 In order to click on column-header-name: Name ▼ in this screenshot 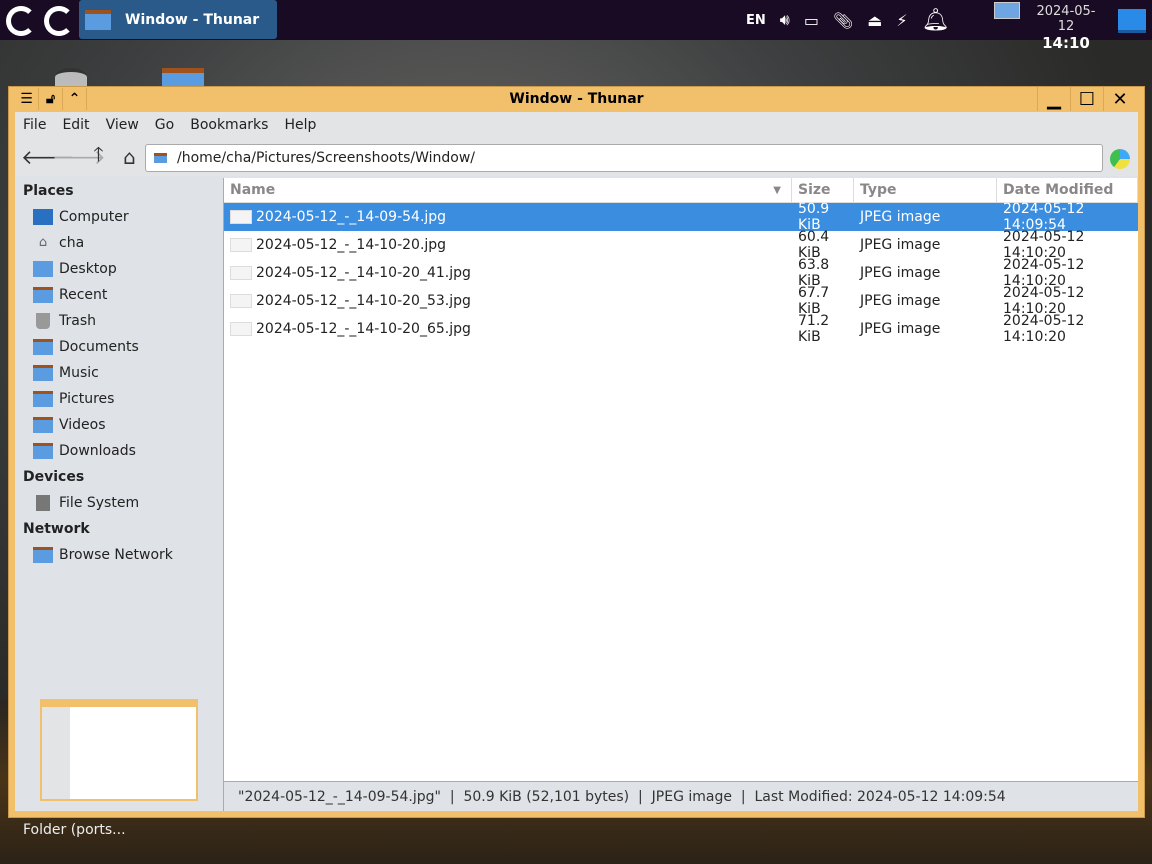, I will do `click(508, 190)`.